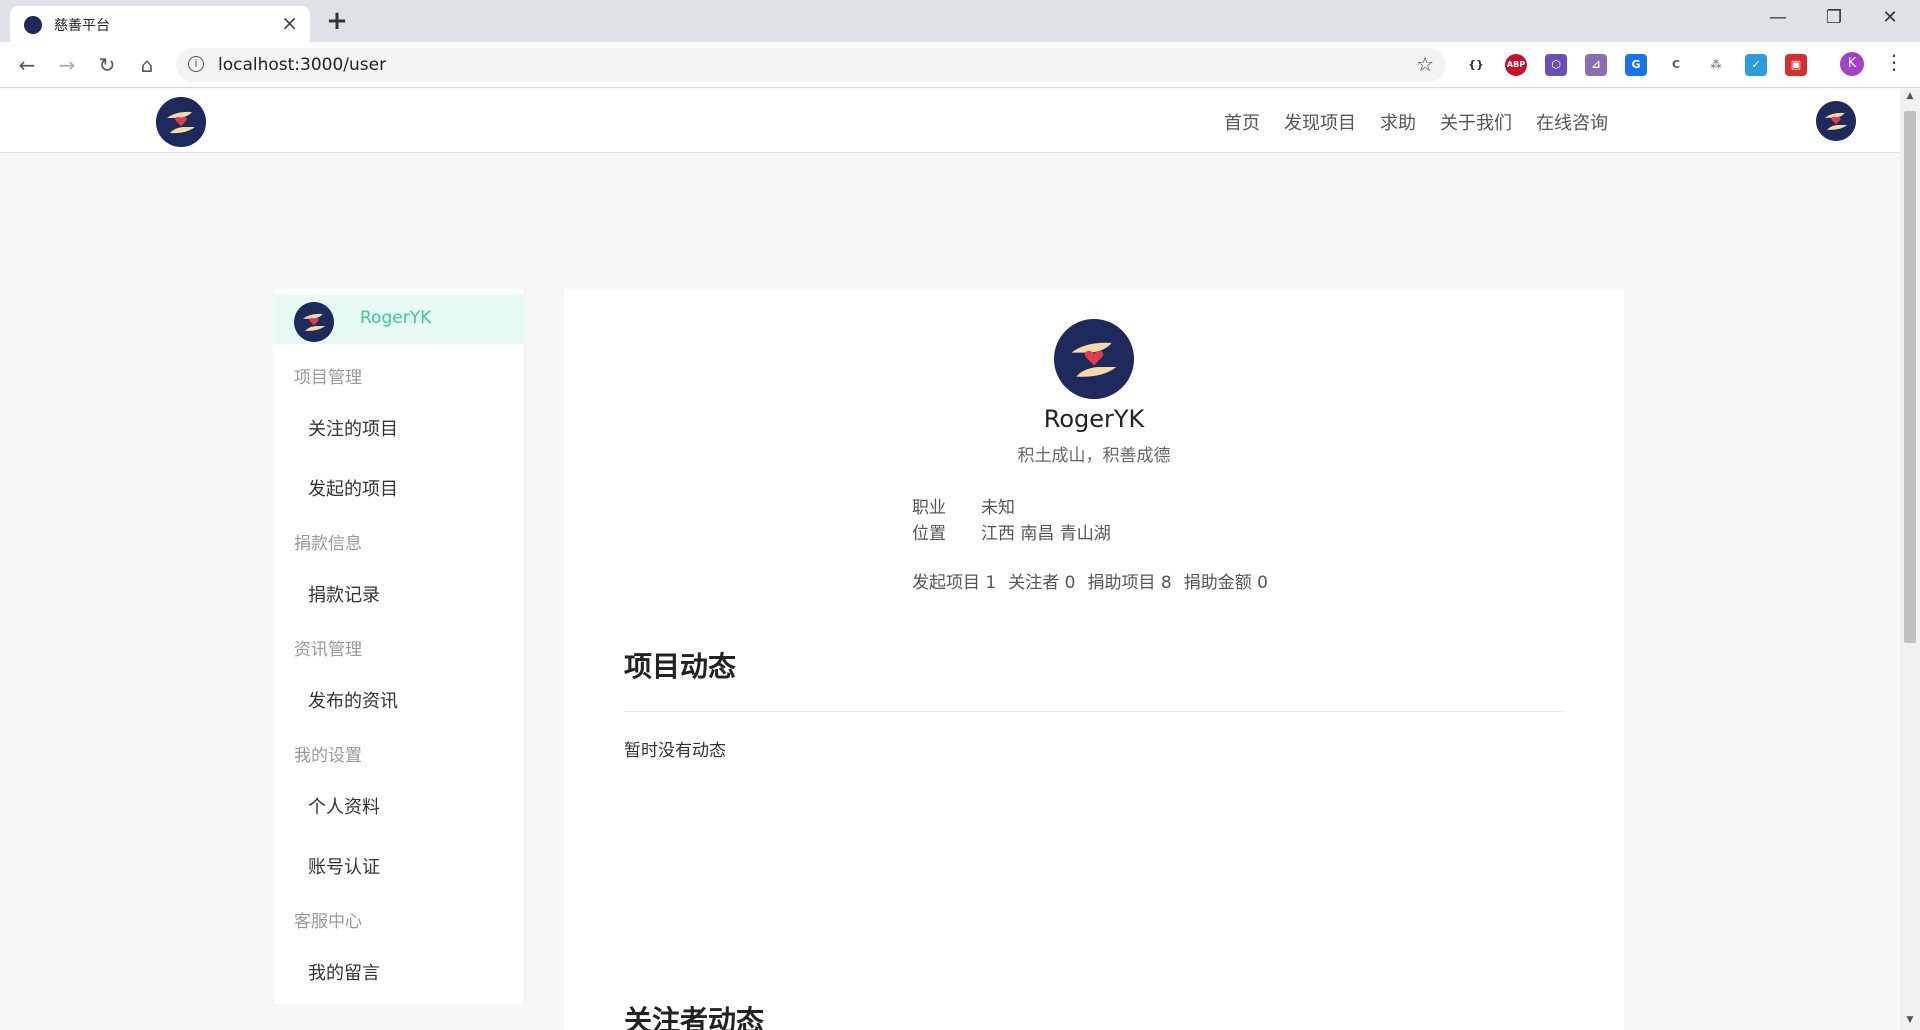 This screenshot has width=1920, height=1030. Describe the element at coordinates (929, 508) in the screenshot. I see `occupation-label: 职业` at that location.